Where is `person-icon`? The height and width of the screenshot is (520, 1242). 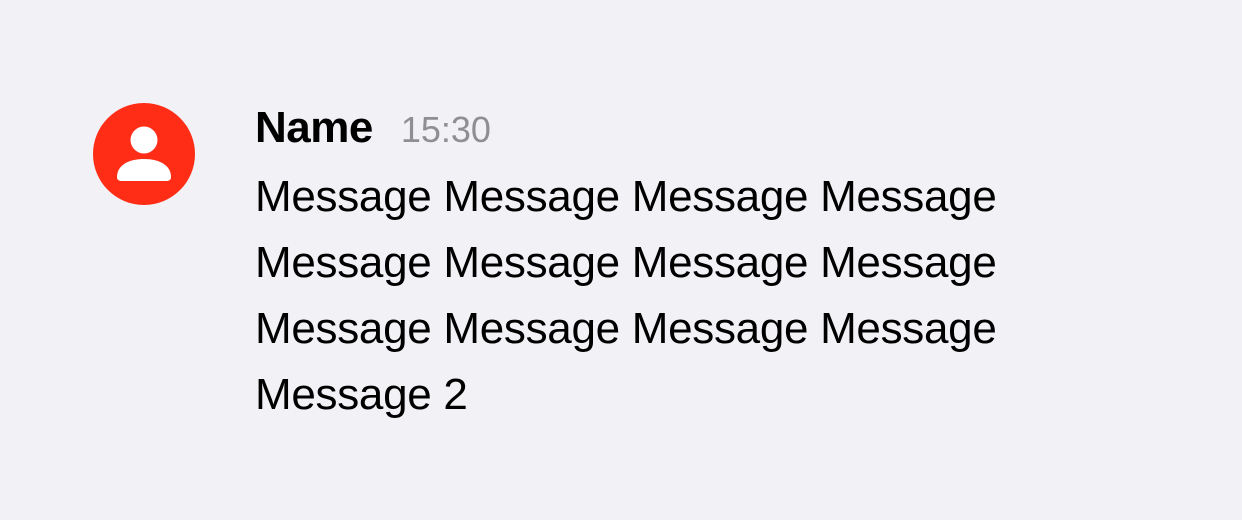
person-icon is located at coordinates (144, 153).